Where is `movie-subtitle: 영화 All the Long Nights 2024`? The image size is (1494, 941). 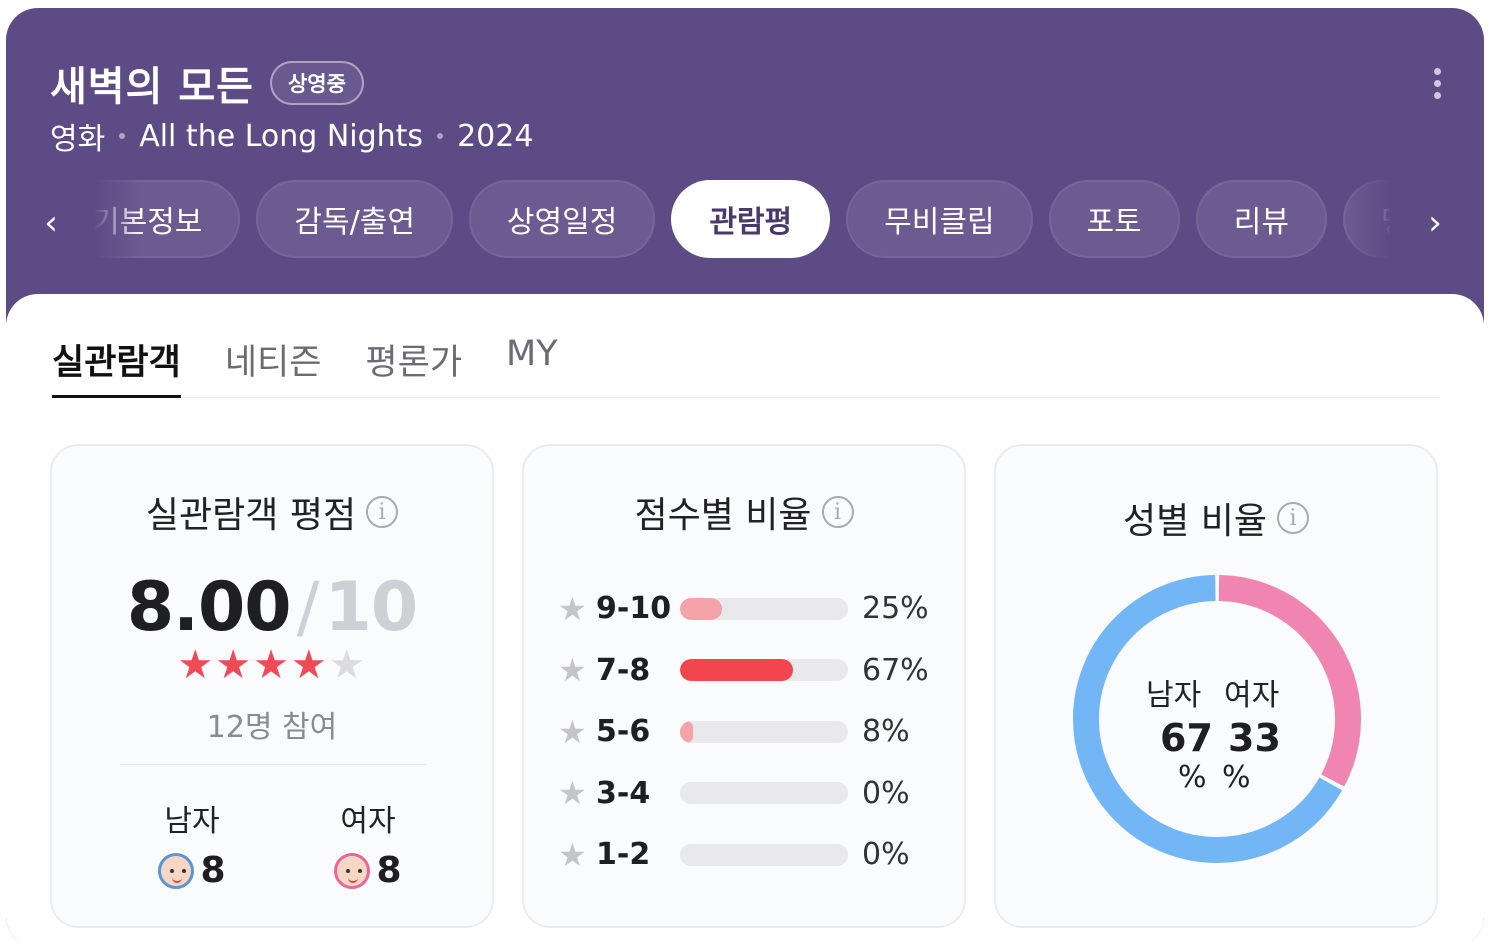
movie-subtitle: 영화 All the Long Nights 2024 is located at coordinates (291, 136).